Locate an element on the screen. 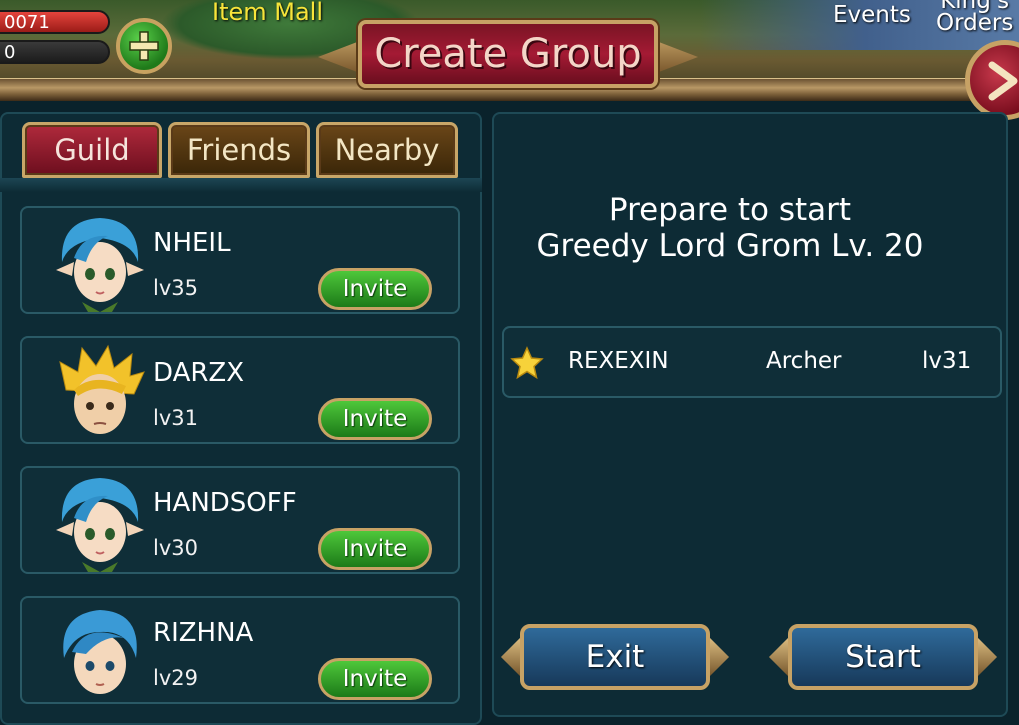  friend-level: lv31 is located at coordinates (175, 418).